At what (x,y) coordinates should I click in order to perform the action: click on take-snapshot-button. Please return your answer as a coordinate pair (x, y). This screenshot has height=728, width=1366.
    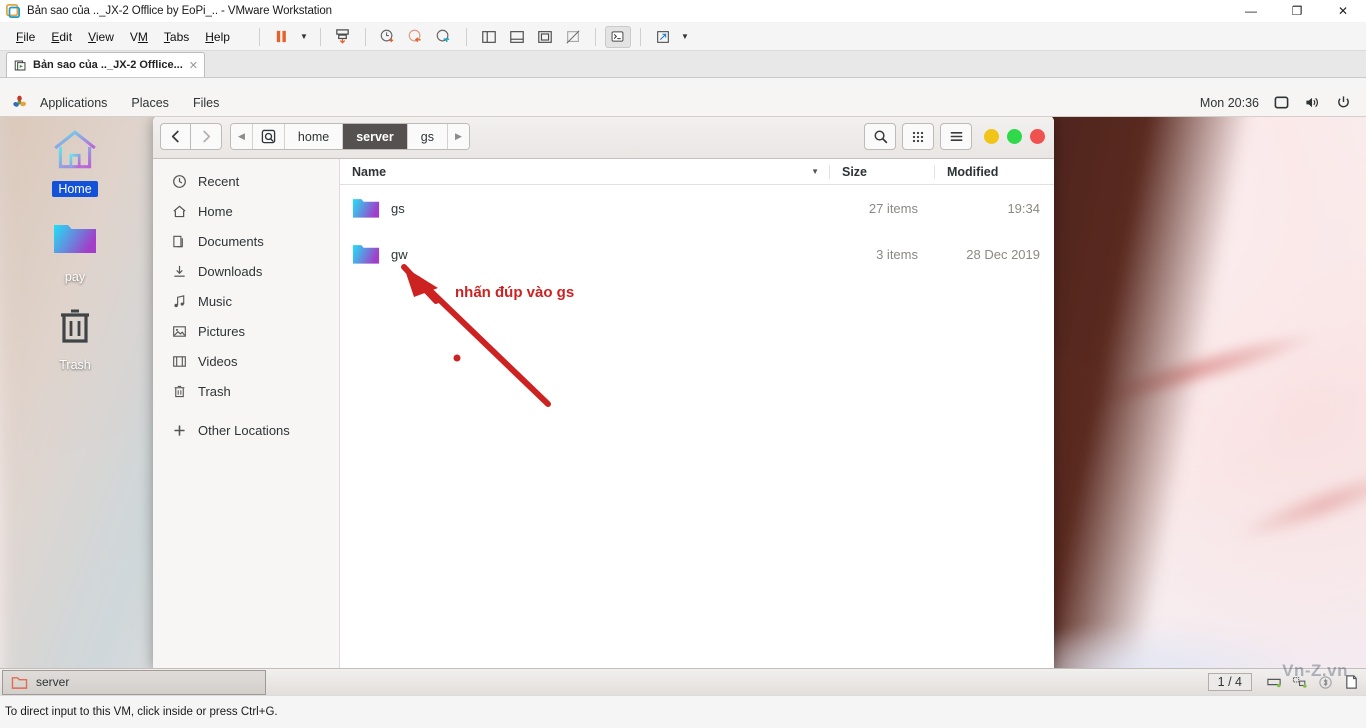
    Looking at the image, I should click on (388, 37).